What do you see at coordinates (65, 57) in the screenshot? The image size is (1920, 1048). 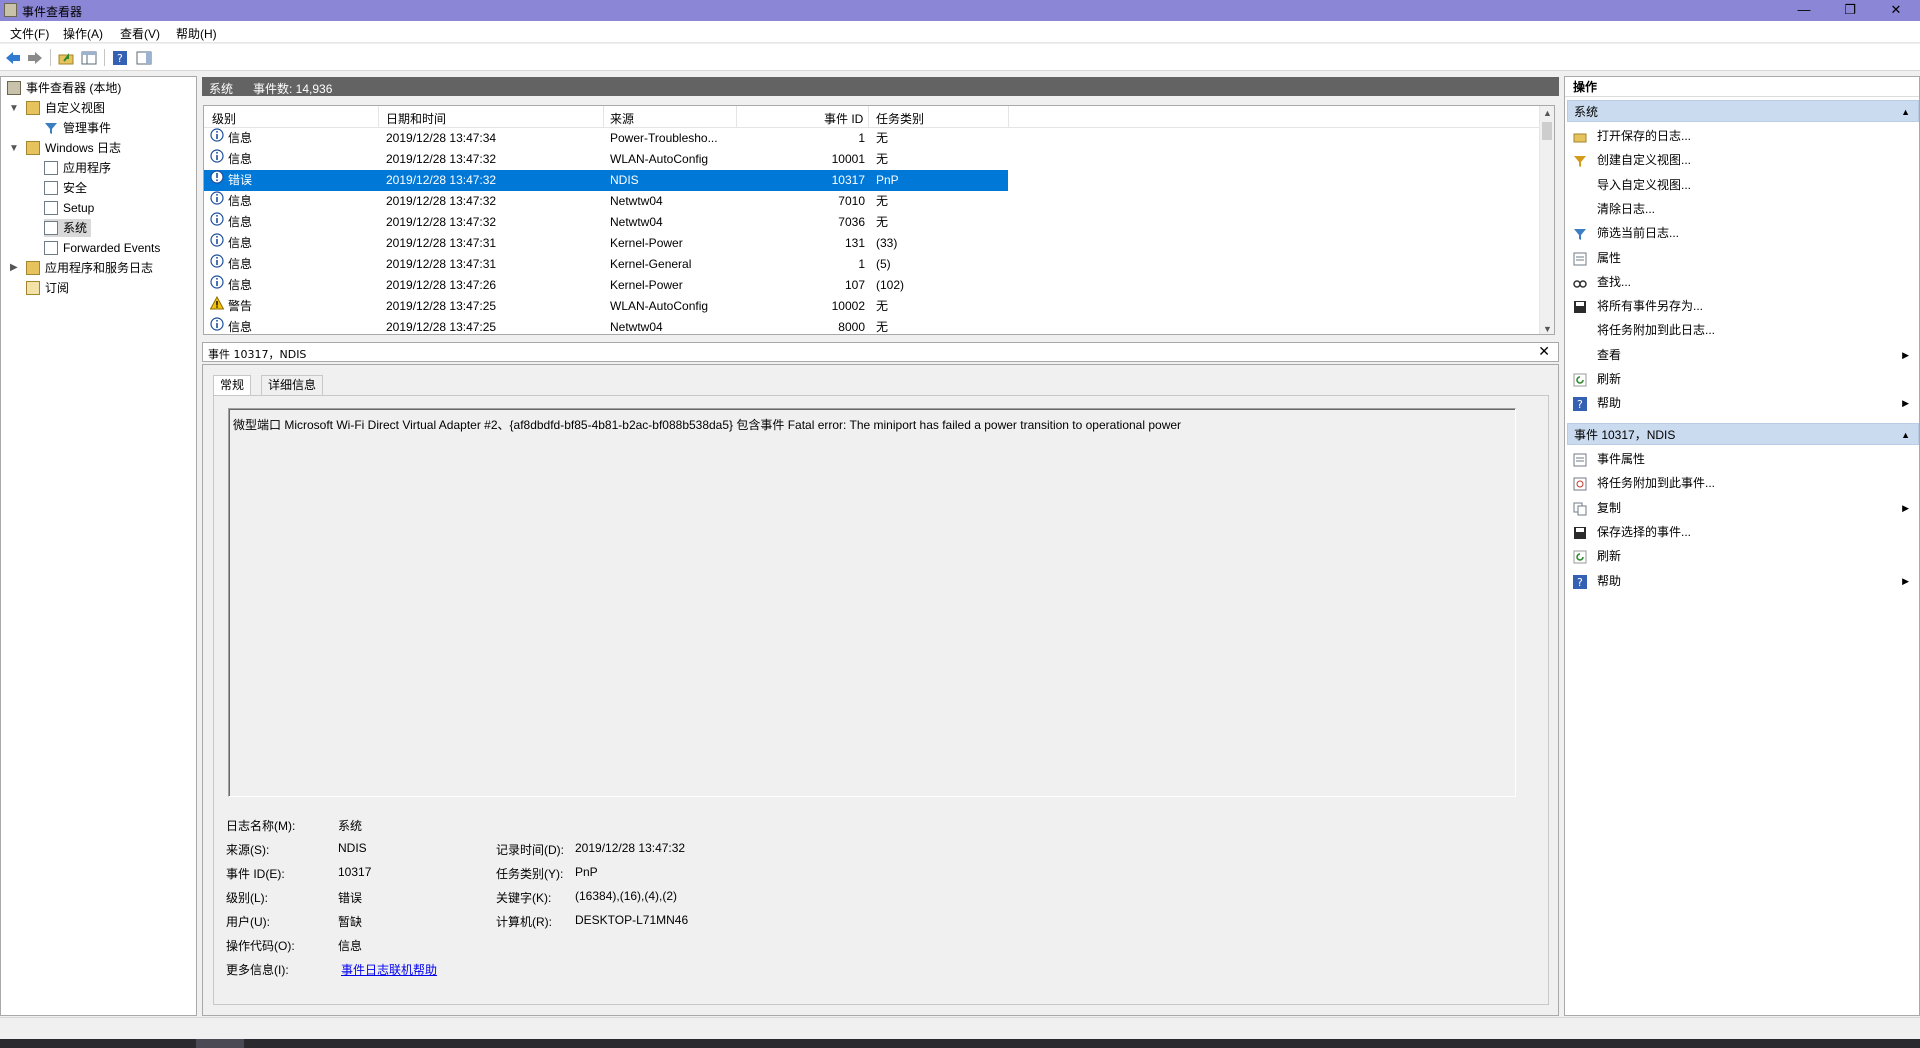 I see `up-folder-icon` at bounding box center [65, 57].